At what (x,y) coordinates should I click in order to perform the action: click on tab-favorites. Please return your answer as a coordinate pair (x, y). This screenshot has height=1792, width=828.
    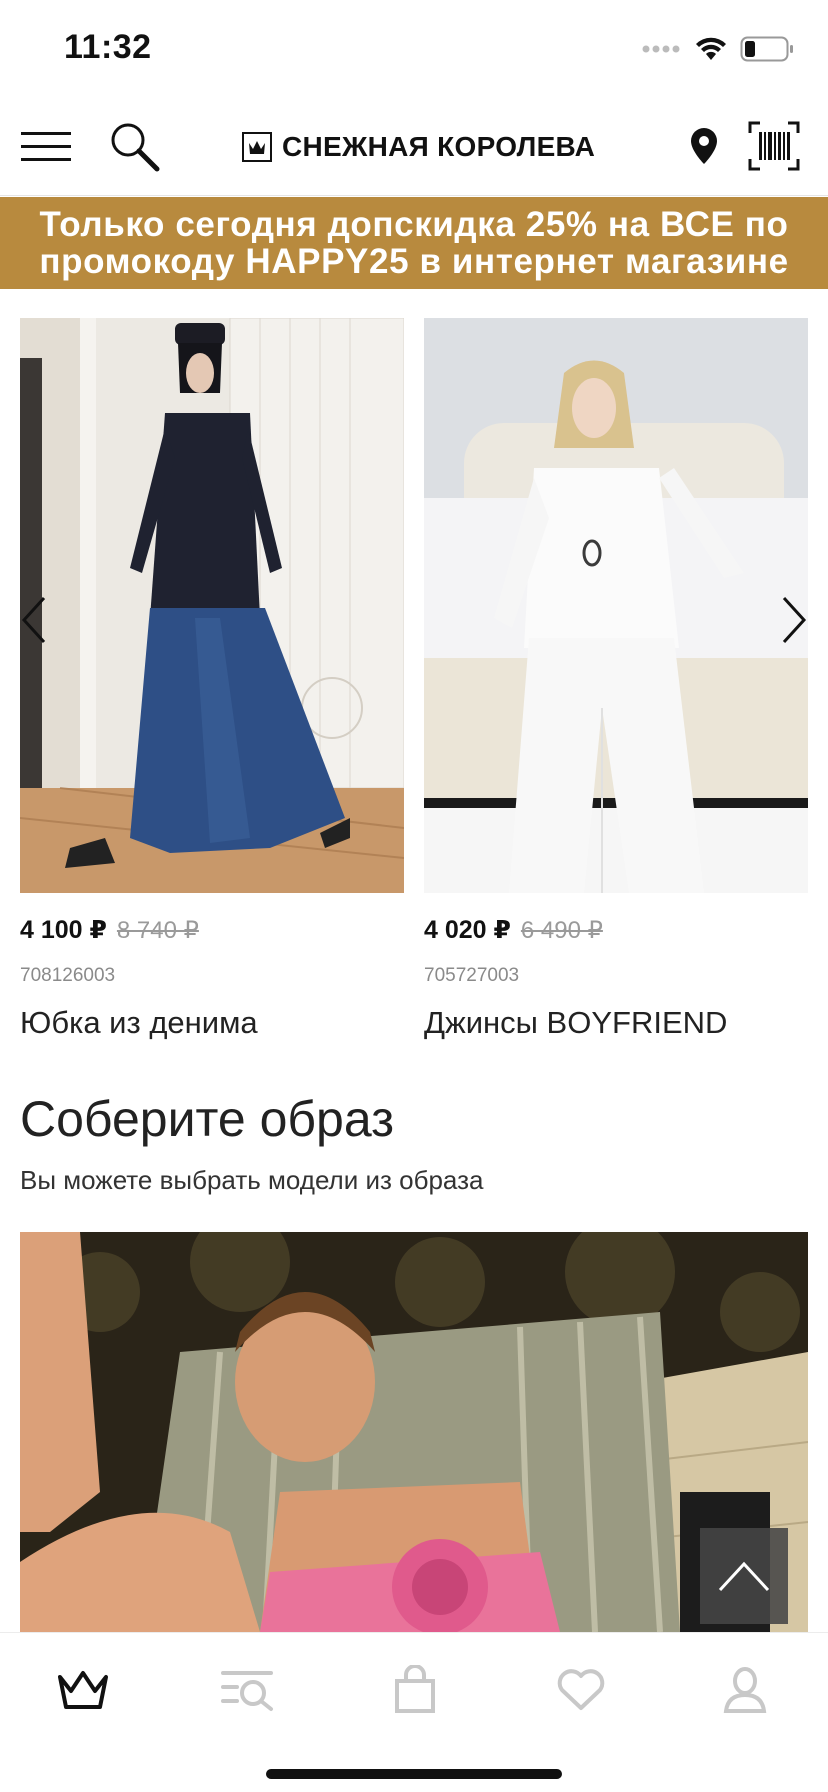
    Looking at the image, I should click on (581, 1690).